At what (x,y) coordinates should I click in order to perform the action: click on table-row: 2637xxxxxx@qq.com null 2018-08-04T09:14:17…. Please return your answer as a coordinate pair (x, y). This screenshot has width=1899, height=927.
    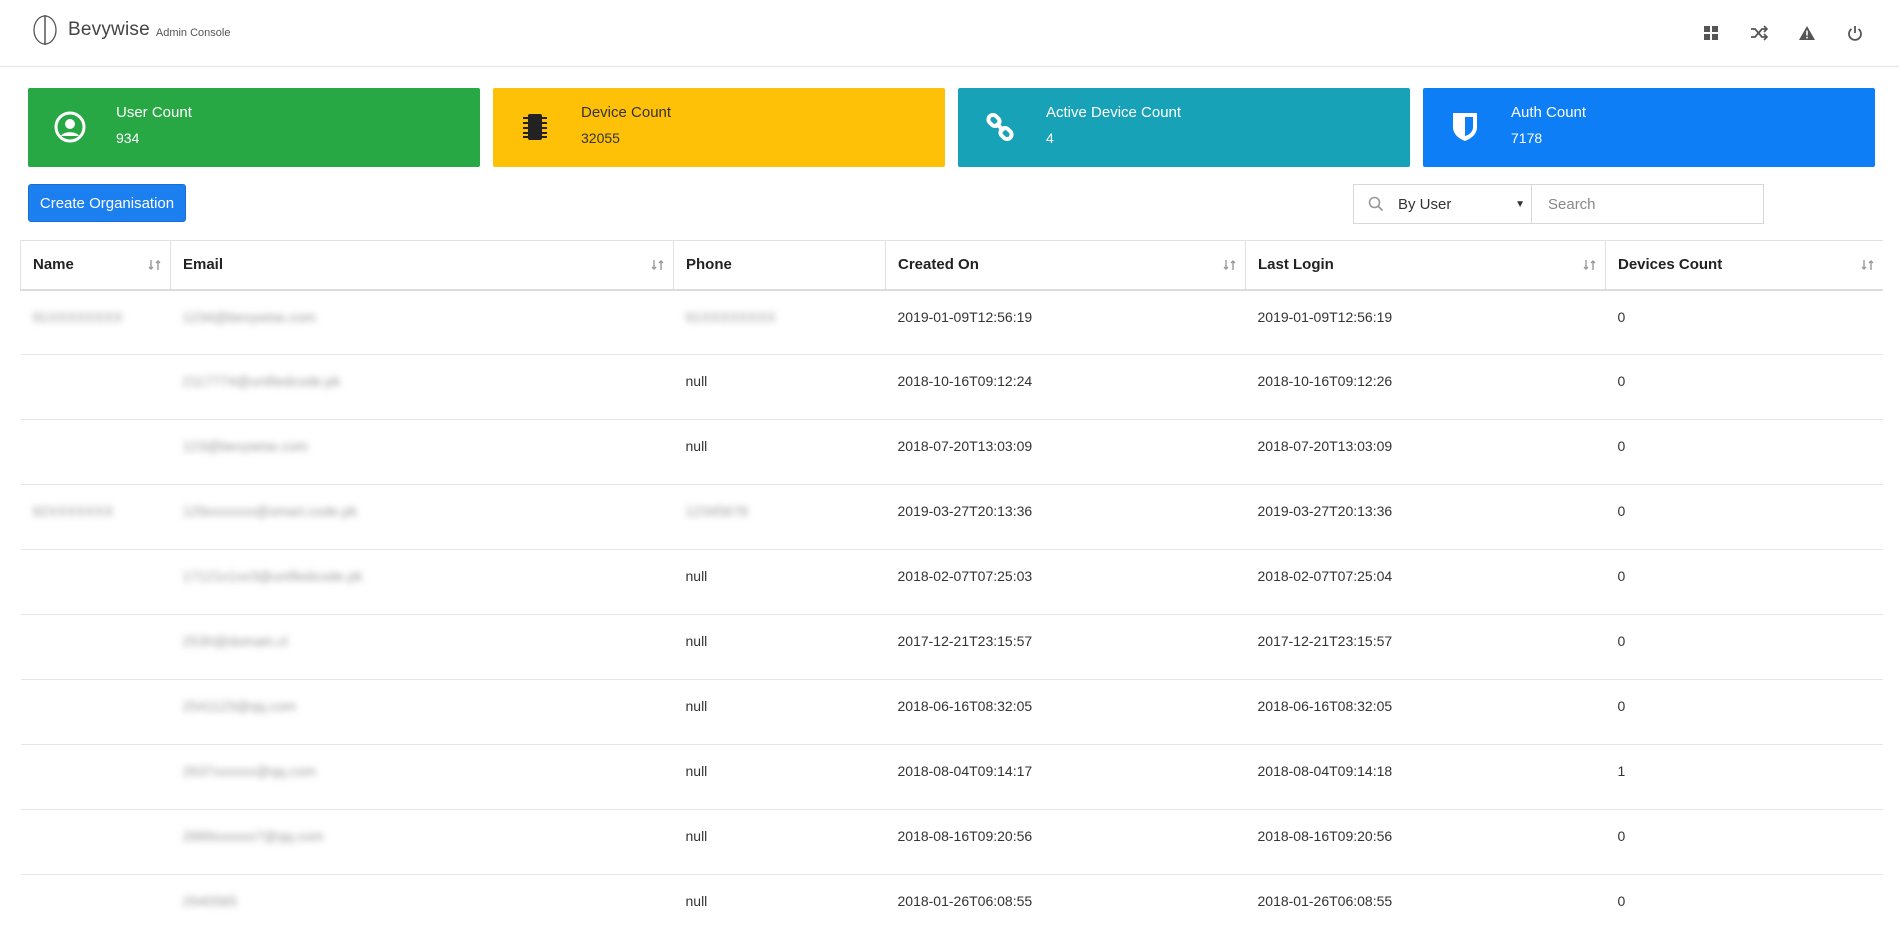
    Looking at the image, I should click on (951, 777).